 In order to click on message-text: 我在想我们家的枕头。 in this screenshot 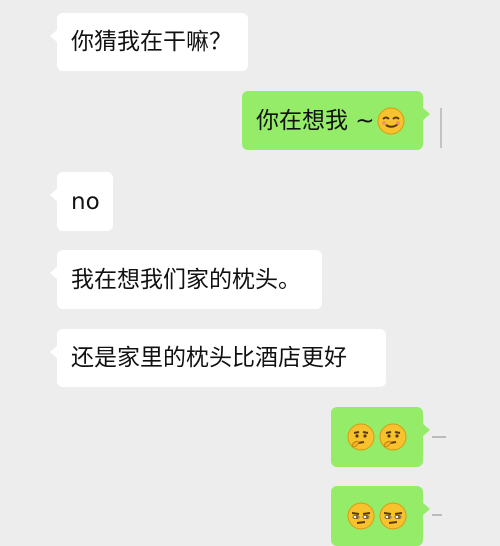, I will do `click(186, 279)`.